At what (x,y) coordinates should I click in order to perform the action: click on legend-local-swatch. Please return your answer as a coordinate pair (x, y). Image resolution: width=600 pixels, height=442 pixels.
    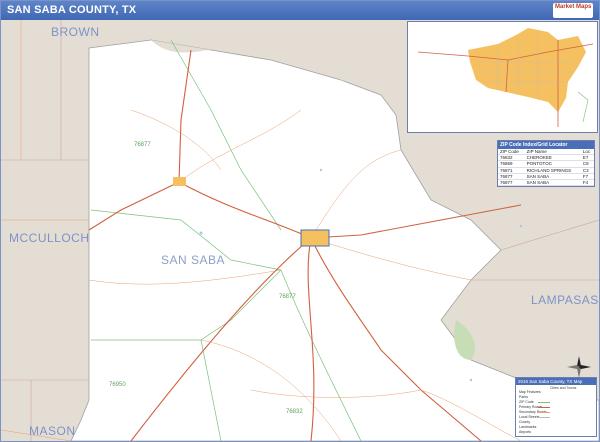
    Looking at the image, I should click on (544, 417).